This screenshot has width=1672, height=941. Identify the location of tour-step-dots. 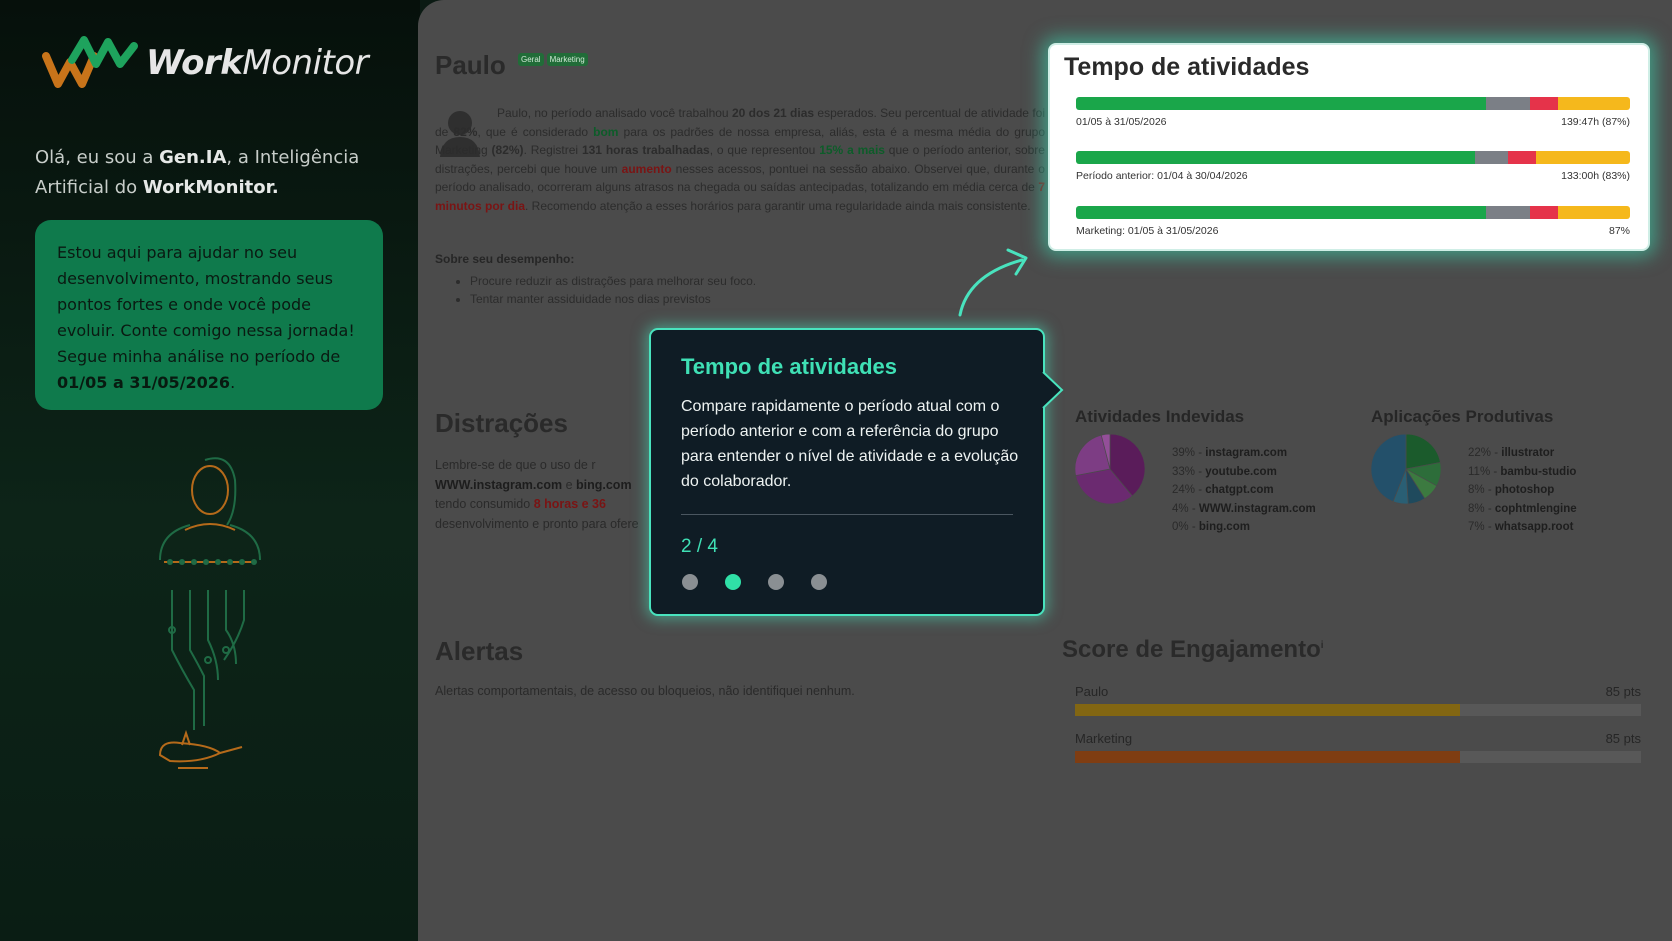
(754, 582).